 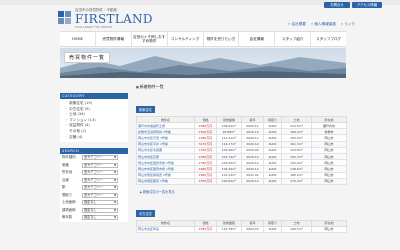 I want to click on nav-consulting: コンサルティング, so click(x=186, y=39).